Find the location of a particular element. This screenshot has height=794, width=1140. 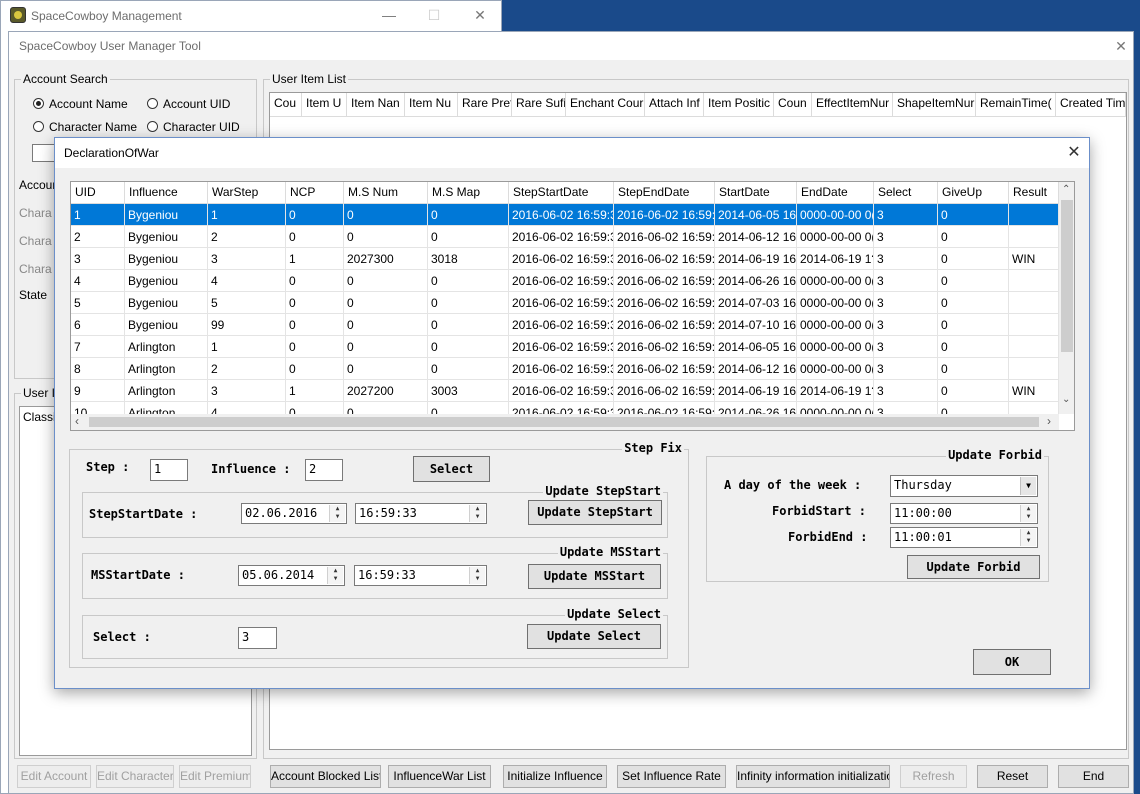

infinity-info-init-button: Infinity information initialization is located at coordinates (813, 776).